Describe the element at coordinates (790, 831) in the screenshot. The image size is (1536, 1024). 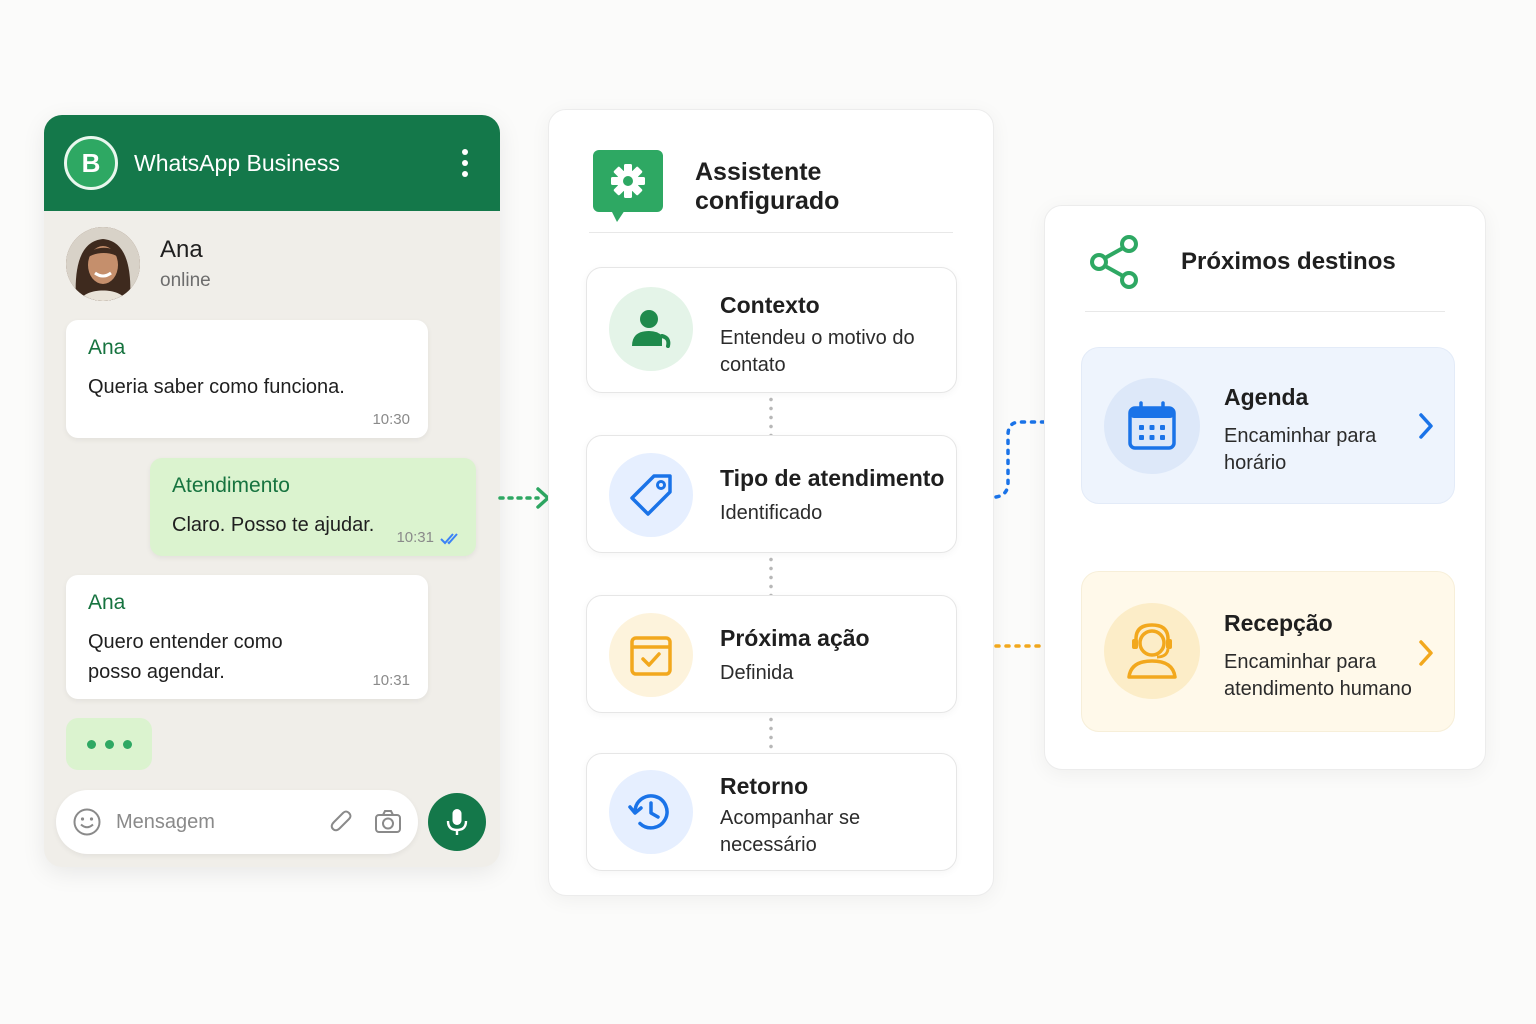
I see `step-description: Acompanhar se necessário` at that location.